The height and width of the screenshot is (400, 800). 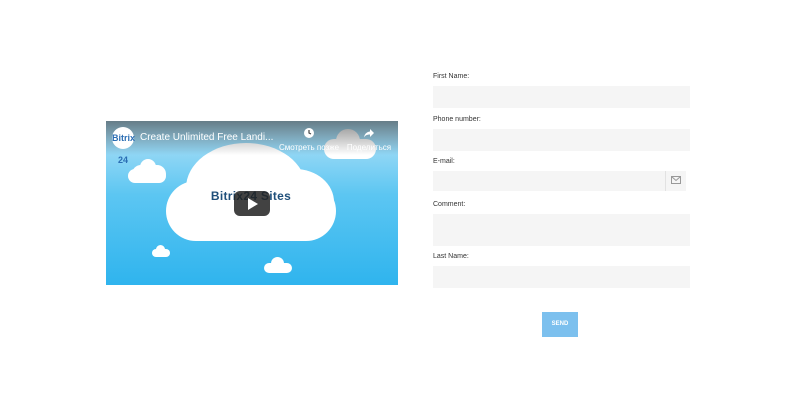 I want to click on envelope-icon, so click(x=675, y=181).